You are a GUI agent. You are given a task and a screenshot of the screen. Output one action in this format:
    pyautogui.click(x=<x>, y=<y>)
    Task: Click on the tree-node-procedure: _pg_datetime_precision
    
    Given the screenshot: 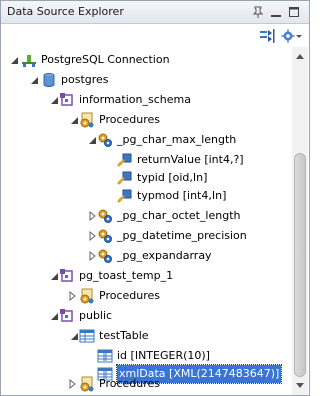 What is the action you would take?
    pyautogui.click(x=146, y=236)
    